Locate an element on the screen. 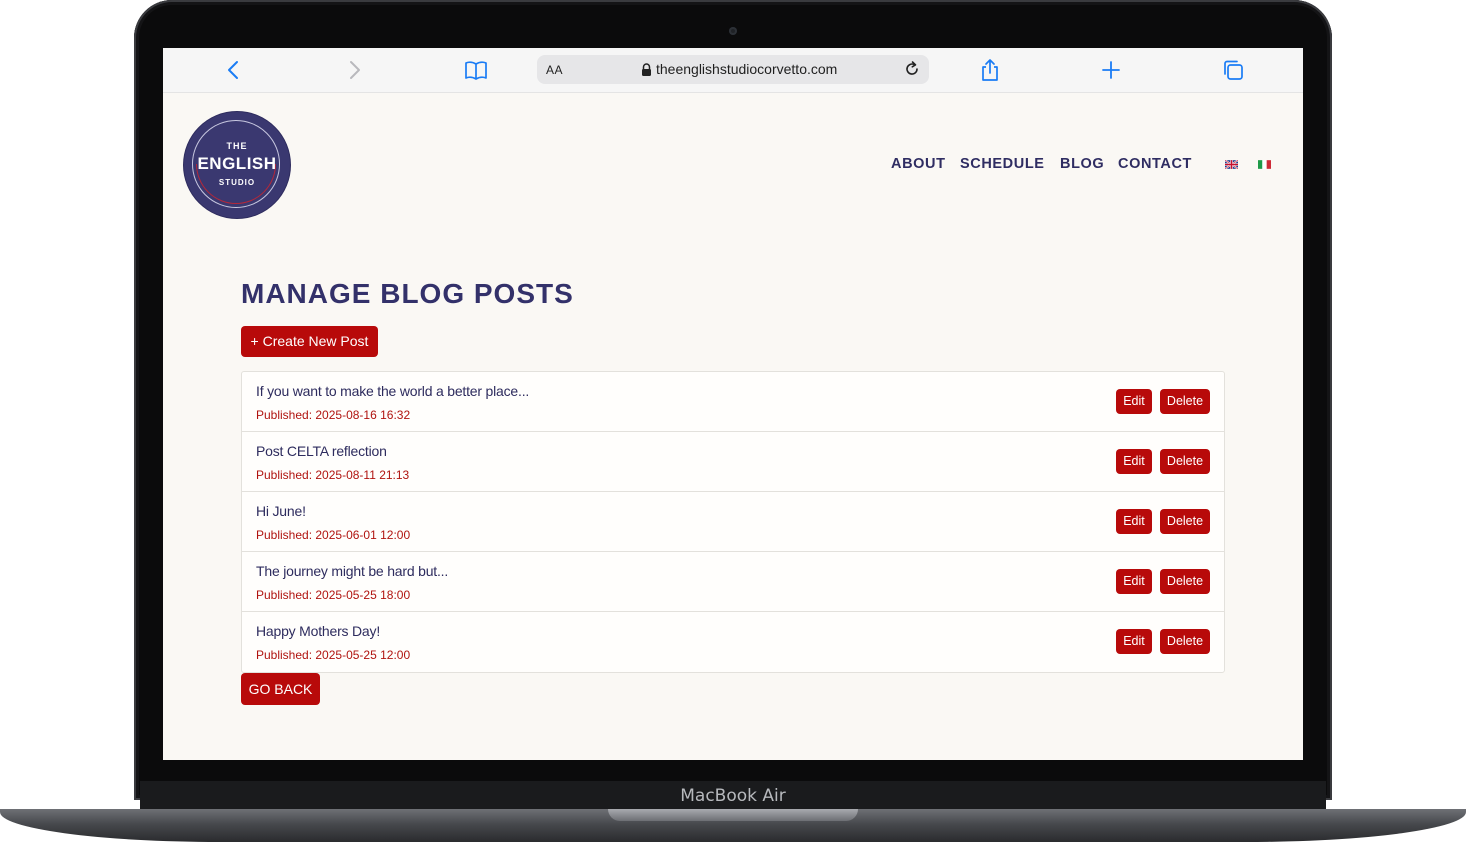 This screenshot has width=1466, height=842. tabs-overview-icon is located at coordinates (1233, 70).